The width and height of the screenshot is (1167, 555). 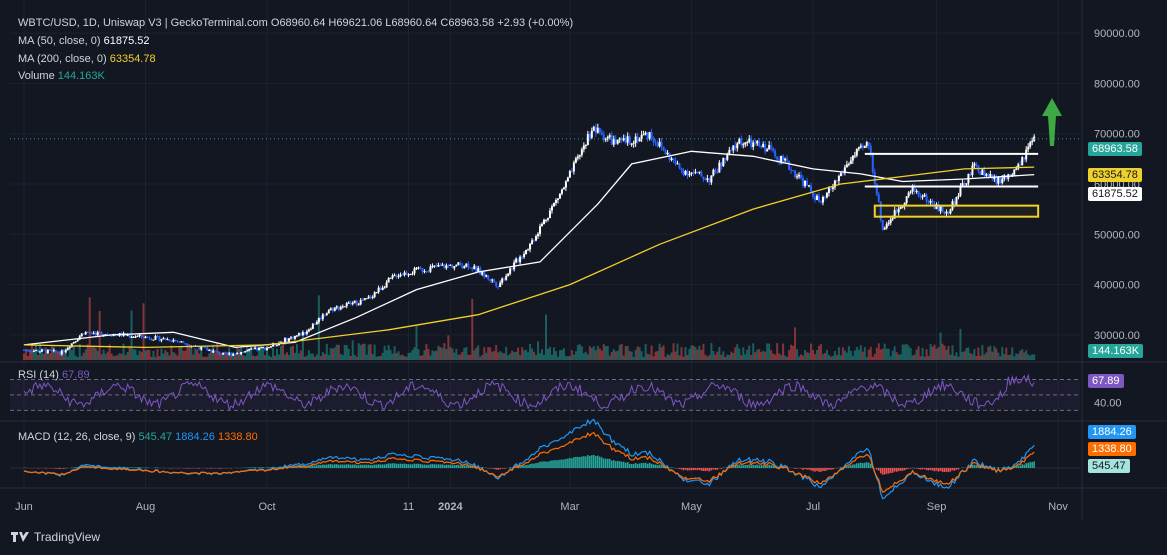 What do you see at coordinates (54, 375) in the screenshot?
I see `rsi-legend: RSI (14) 67.89` at bounding box center [54, 375].